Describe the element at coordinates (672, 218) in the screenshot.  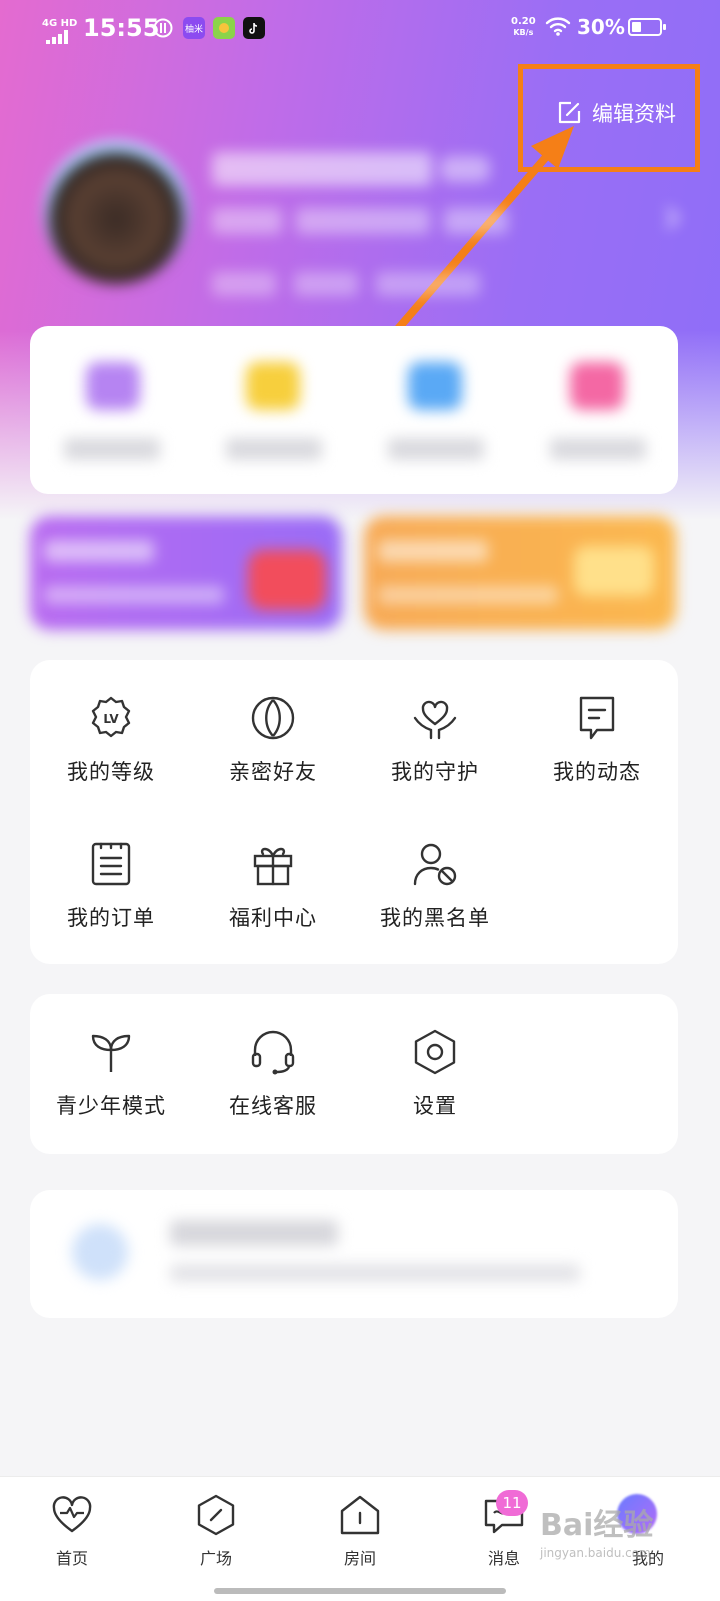
I see `chevron-right-icon` at that location.